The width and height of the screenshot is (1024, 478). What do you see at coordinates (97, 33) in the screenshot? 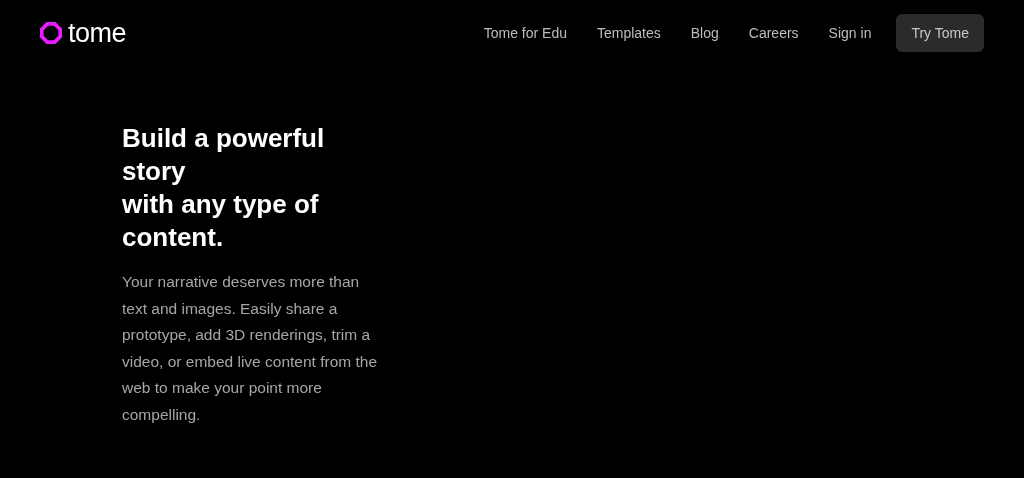
I see `logo-text: tome` at bounding box center [97, 33].